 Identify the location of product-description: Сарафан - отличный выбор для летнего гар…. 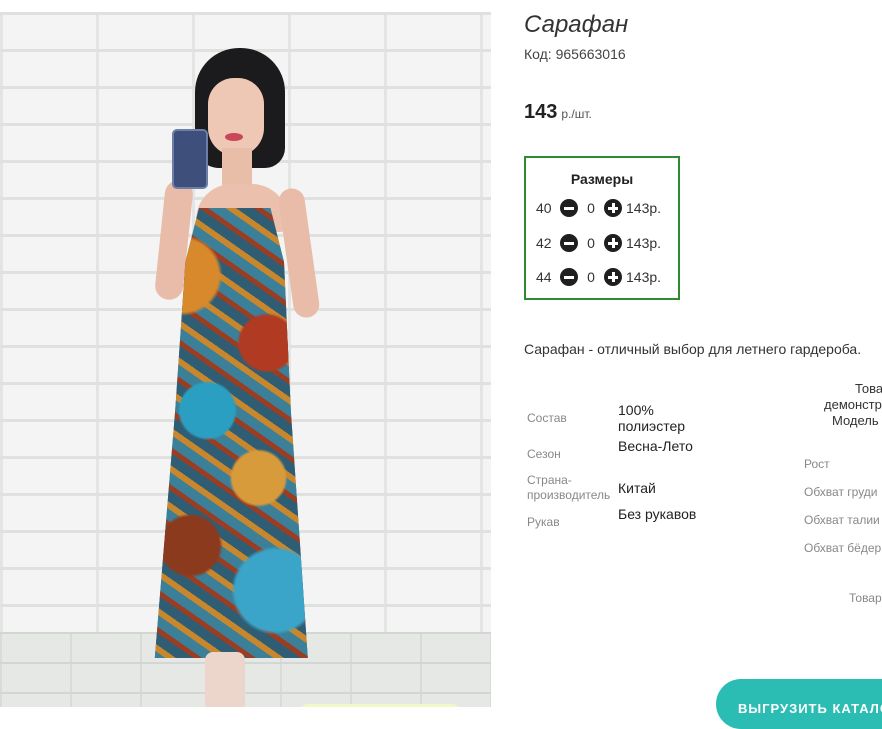
(693, 349).